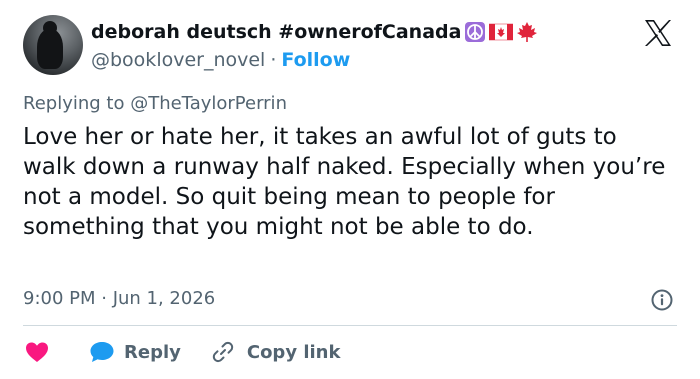 The height and width of the screenshot is (379, 700). I want to click on heart-icon, so click(37, 352).